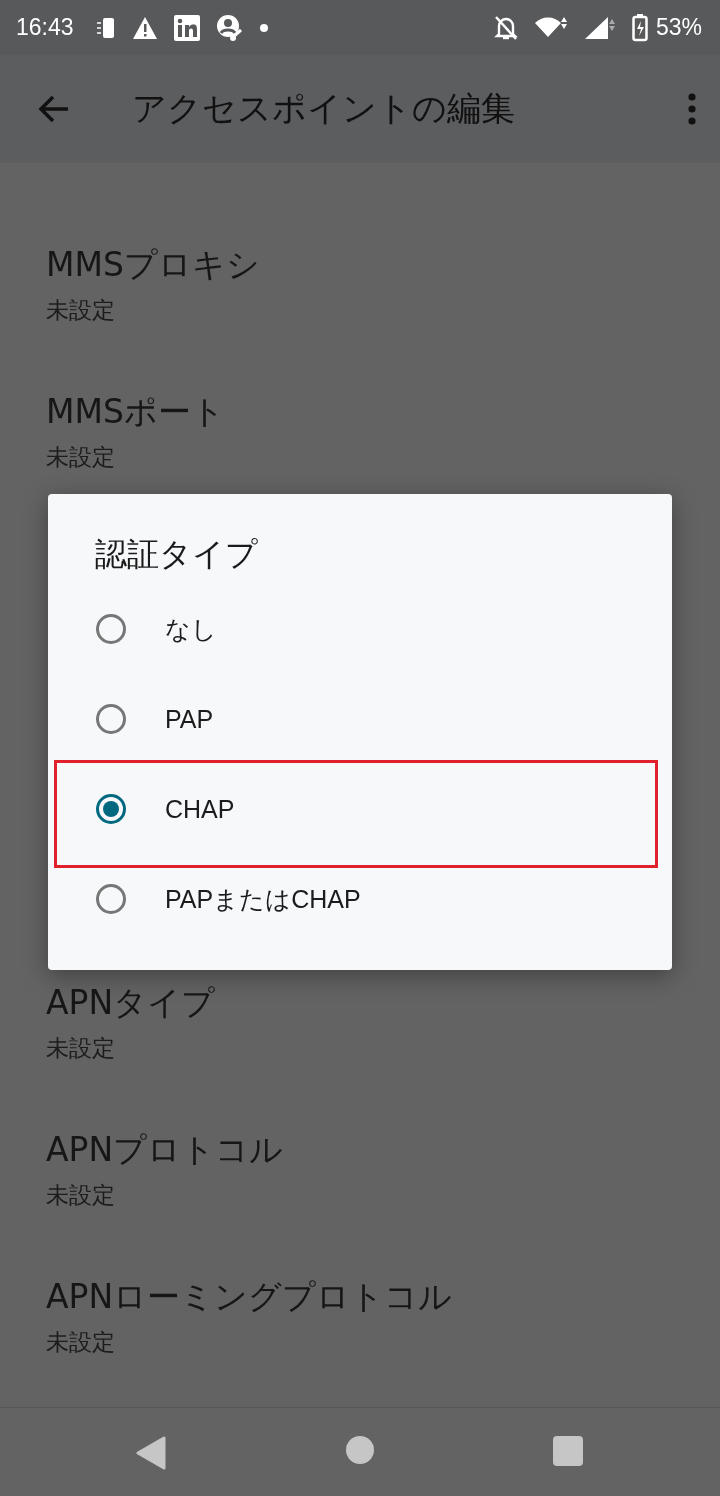 The height and width of the screenshot is (1496, 720). I want to click on dialog-title: 認証タイプ, so click(176, 554).